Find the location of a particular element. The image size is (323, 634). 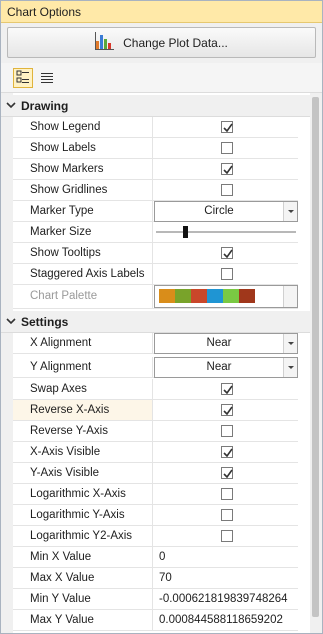

row-label: Y Alignment is located at coordinates (83, 367).